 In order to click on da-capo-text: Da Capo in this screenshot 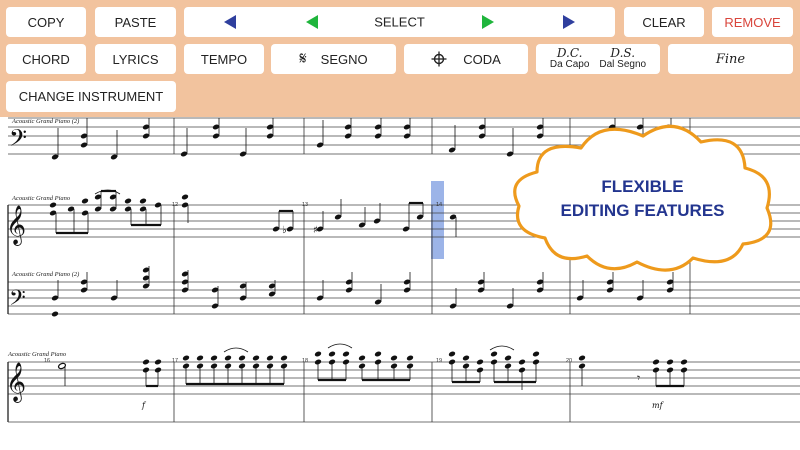, I will do `click(569, 65)`.